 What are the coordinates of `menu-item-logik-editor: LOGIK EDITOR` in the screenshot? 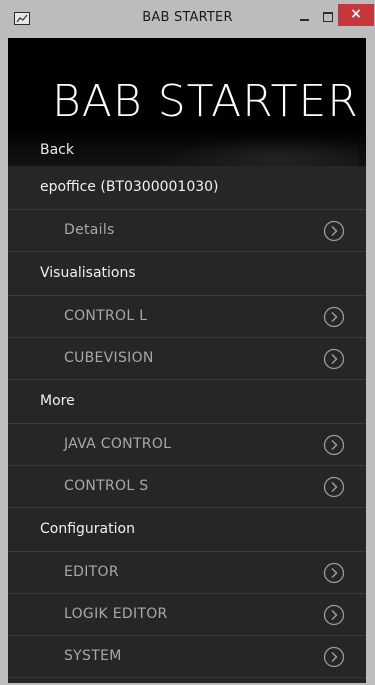 It's located at (187, 615).